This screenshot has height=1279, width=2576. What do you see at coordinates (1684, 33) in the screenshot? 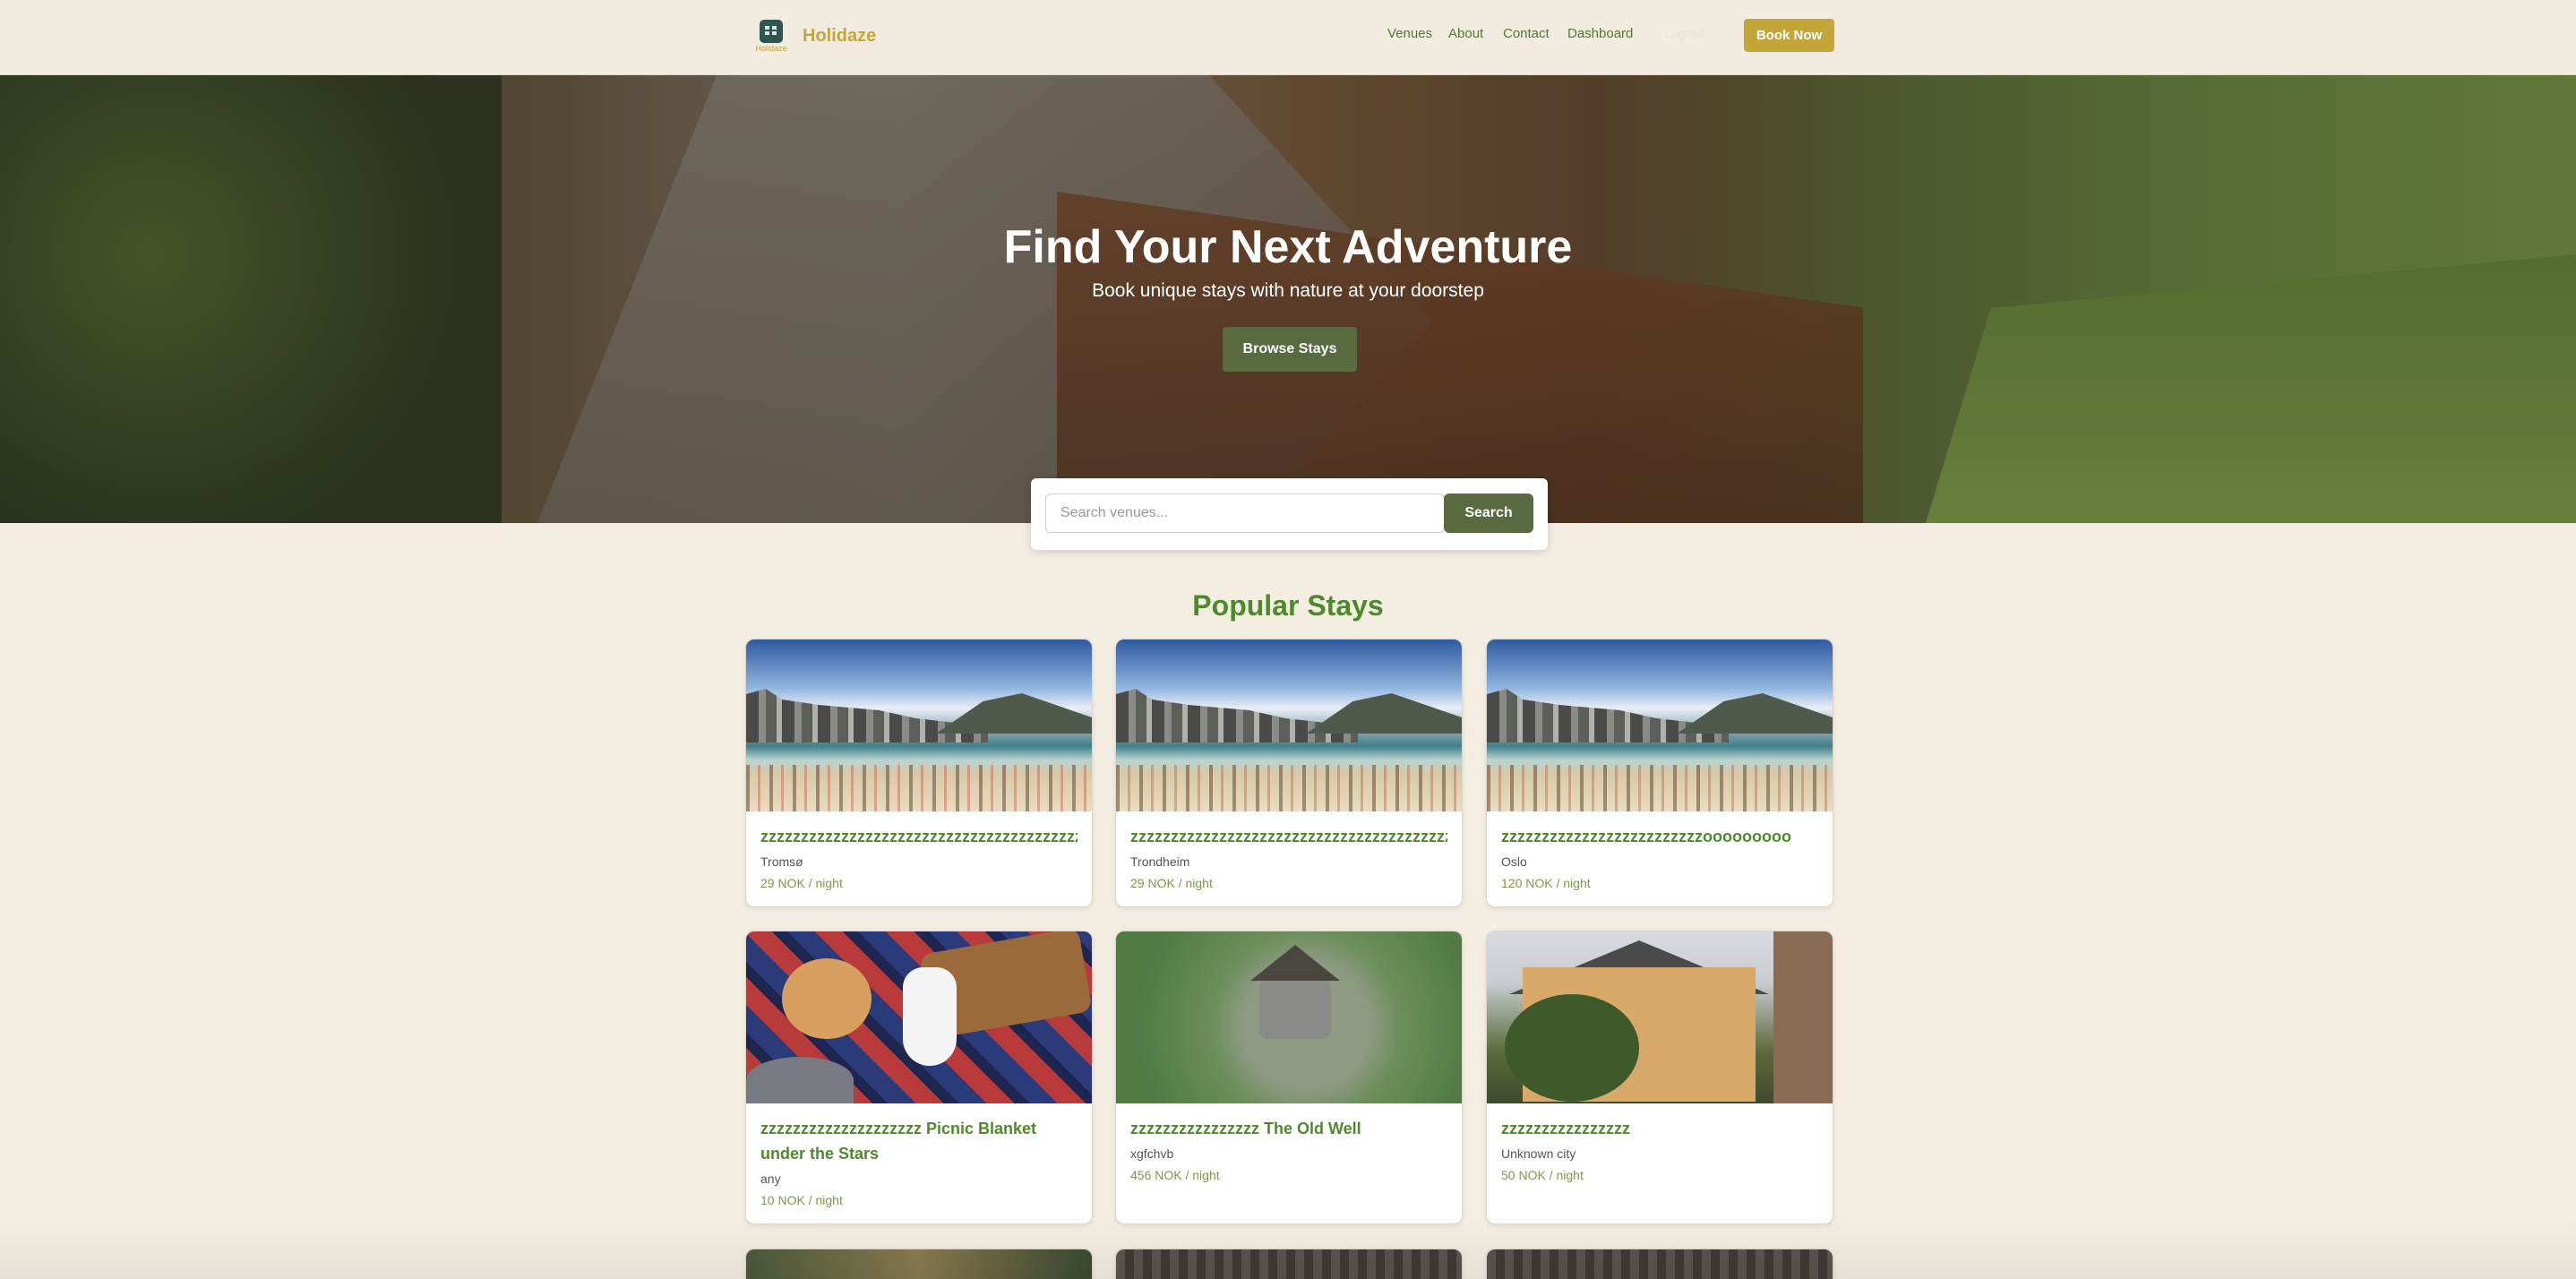
I see `nav-logout: Logout` at bounding box center [1684, 33].